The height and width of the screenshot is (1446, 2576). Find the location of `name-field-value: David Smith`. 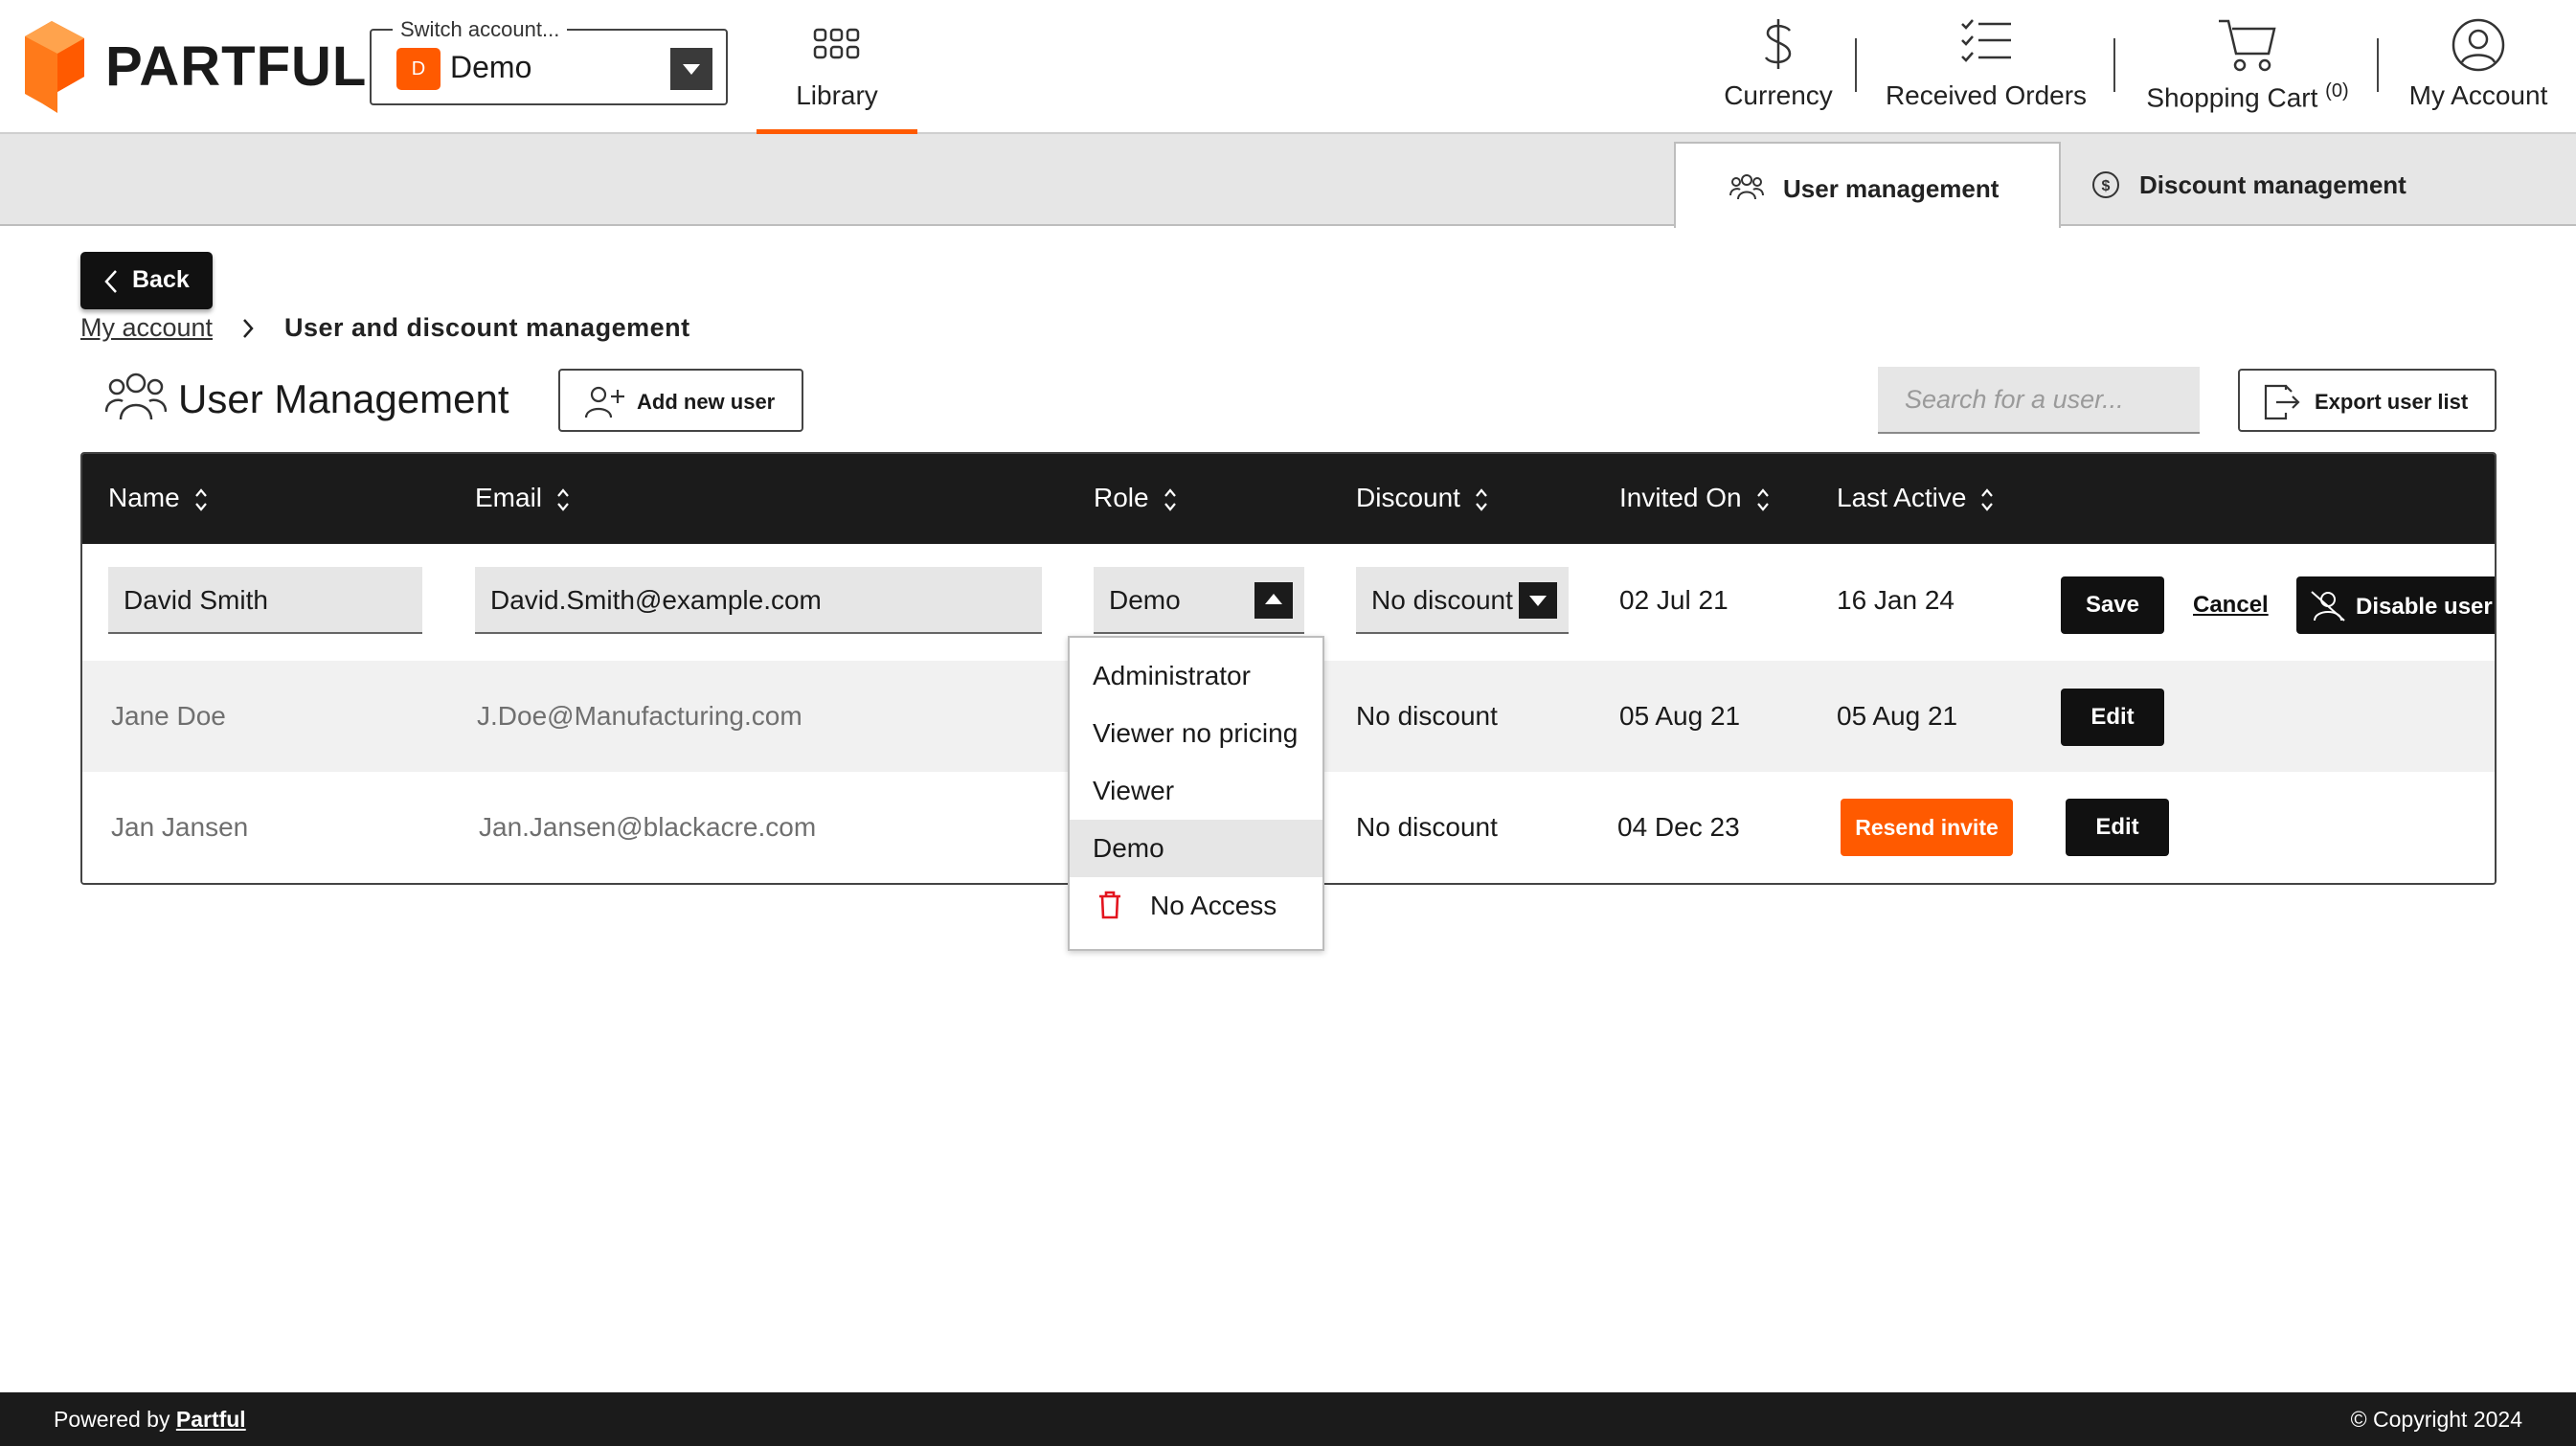

name-field-value: David Smith is located at coordinates (196, 600).